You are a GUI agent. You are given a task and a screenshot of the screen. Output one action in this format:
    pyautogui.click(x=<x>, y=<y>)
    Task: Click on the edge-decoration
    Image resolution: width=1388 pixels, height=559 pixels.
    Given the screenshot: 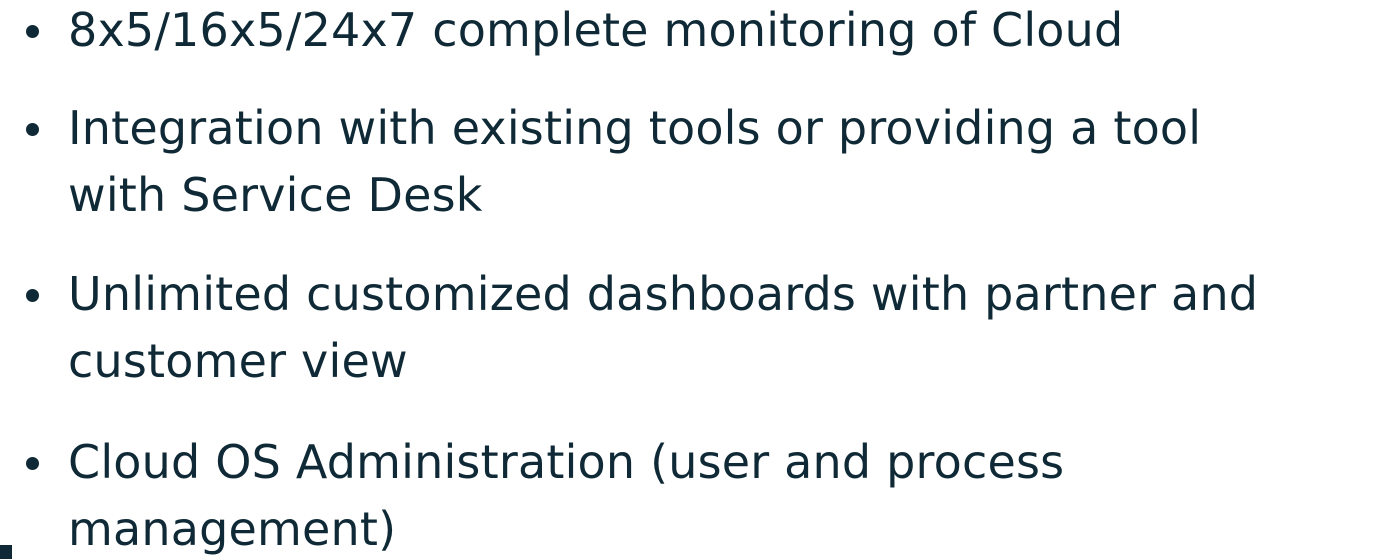 What is the action you would take?
    pyautogui.click(x=6, y=552)
    